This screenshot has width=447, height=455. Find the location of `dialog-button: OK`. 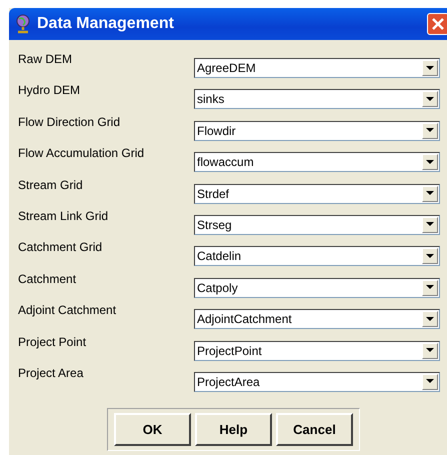

dialog-button: OK is located at coordinates (152, 429).